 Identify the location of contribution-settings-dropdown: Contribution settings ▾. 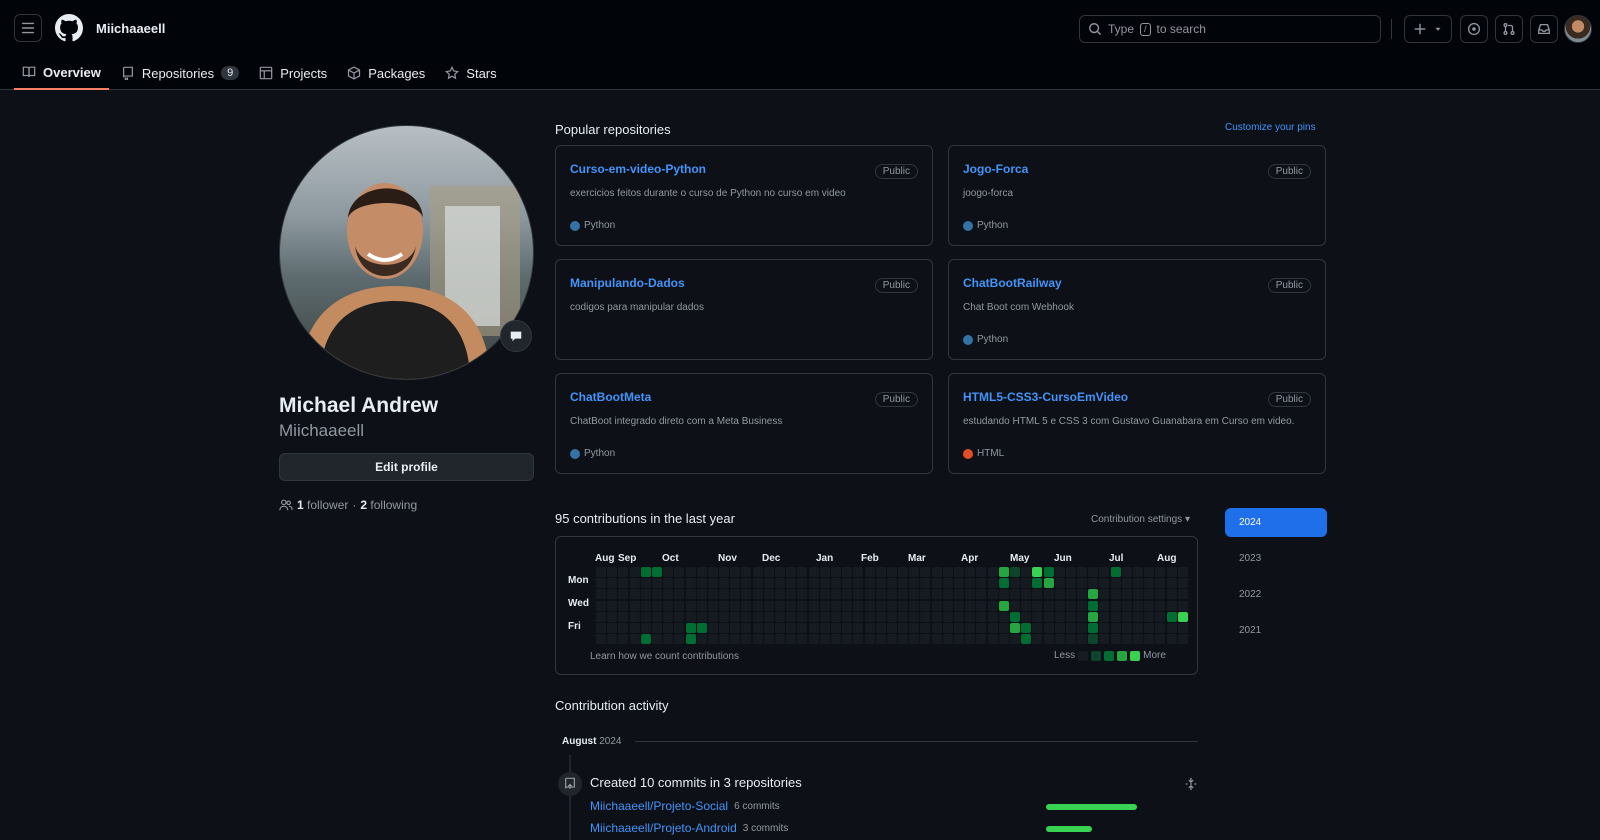
(1140, 519).